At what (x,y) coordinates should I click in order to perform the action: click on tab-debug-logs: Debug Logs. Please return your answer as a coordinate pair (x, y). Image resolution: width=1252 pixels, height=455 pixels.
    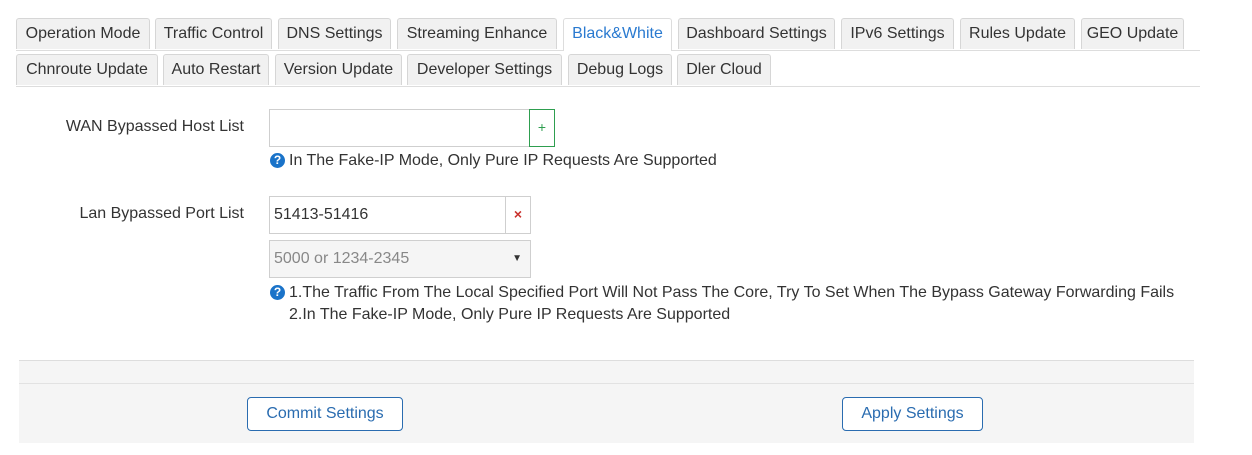
    Looking at the image, I should click on (620, 69).